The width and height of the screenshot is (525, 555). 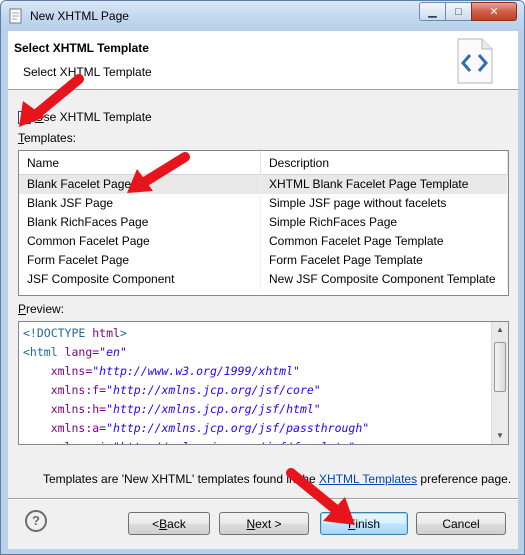 What do you see at coordinates (71, 371) in the screenshot?
I see `code-attribute: xmlns=` at bounding box center [71, 371].